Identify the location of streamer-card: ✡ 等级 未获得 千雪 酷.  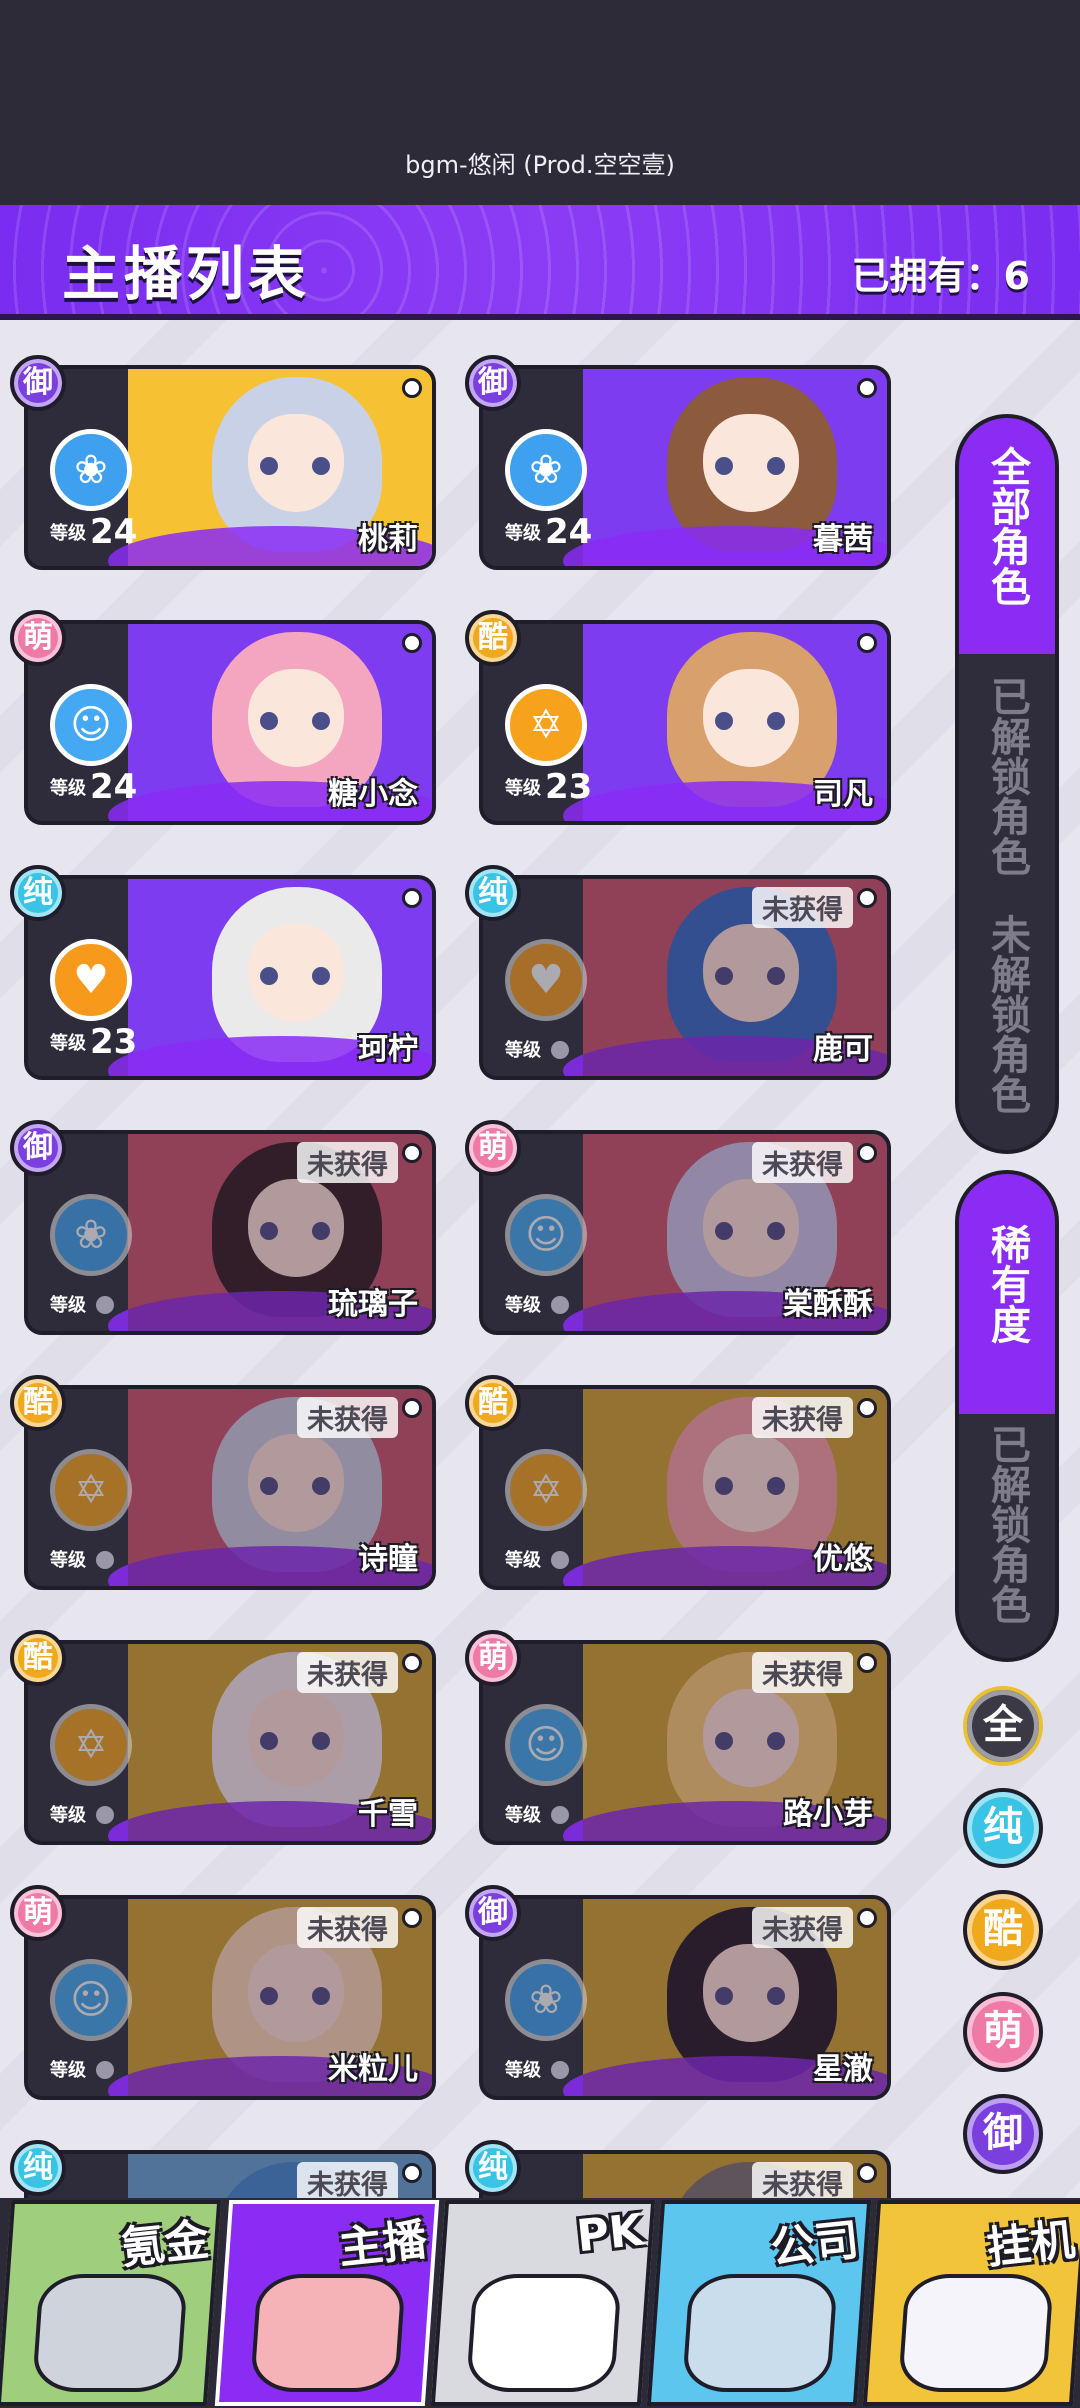
(223, 1737).